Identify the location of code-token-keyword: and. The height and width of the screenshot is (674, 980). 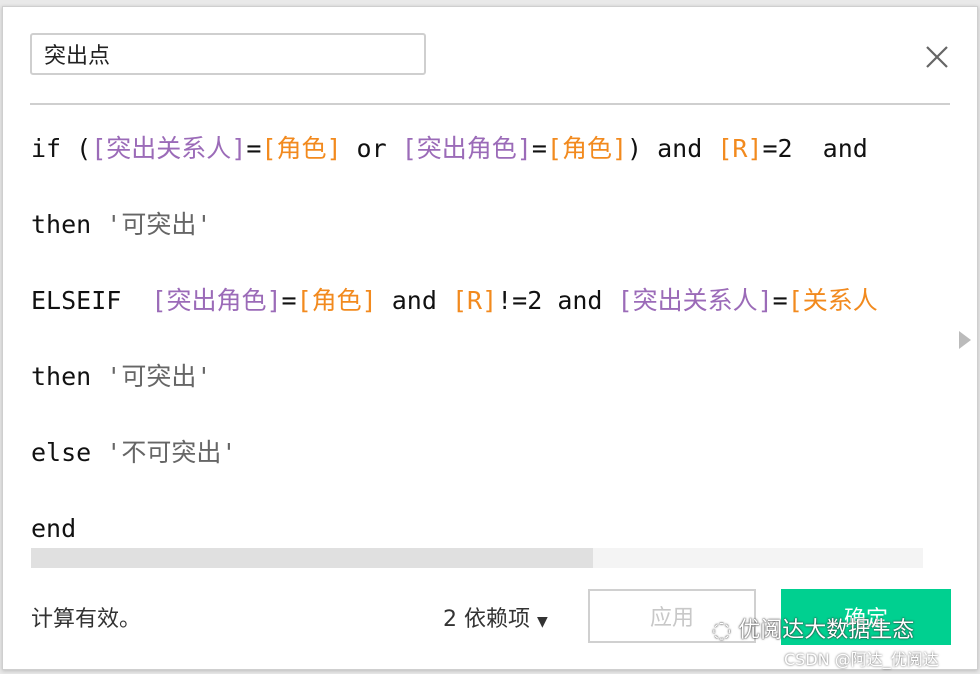
(414, 300).